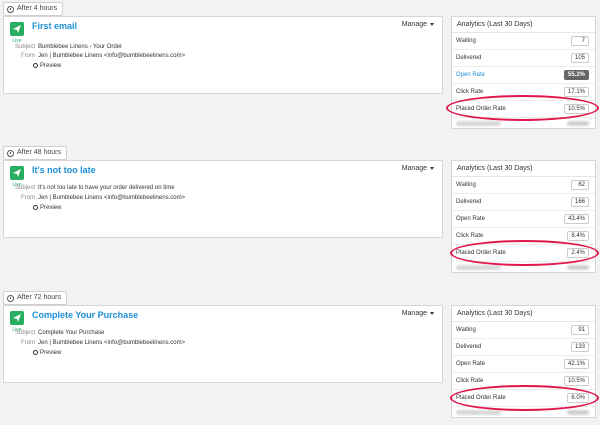 This screenshot has height=425, width=600. I want to click on subject-row: Subject Bumblebee Linens - Your Order, so click(65, 47).